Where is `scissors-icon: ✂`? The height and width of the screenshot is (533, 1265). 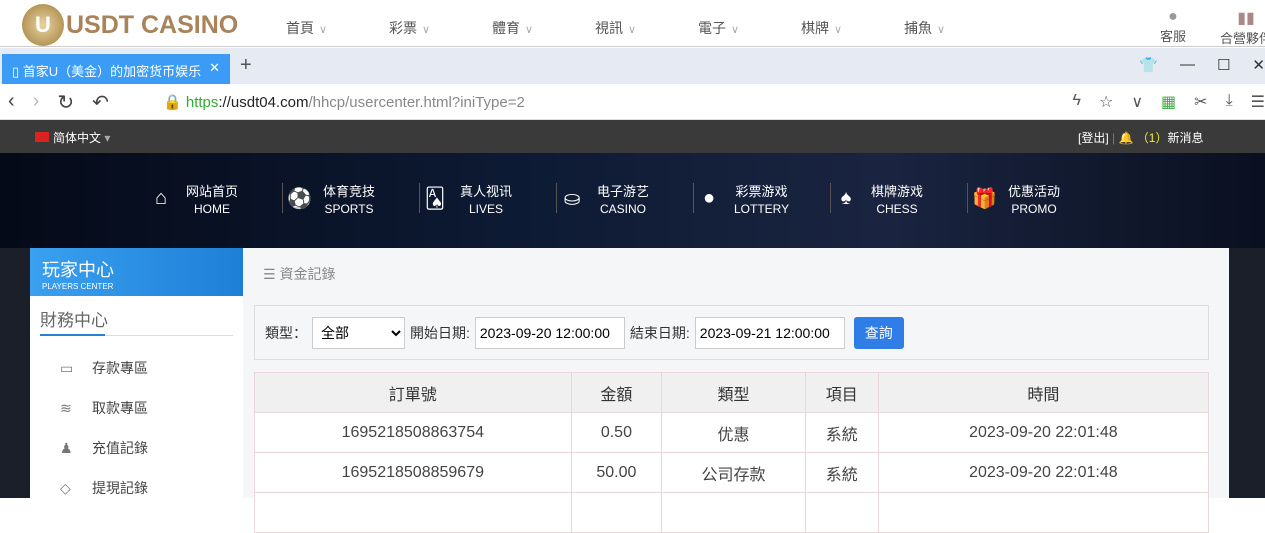 scissors-icon: ✂ is located at coordinates (1200, 102).